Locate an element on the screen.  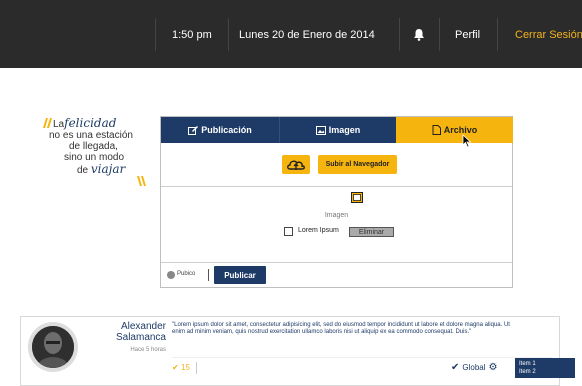
clock-time: 1:50 pm is located at coordinates (192, 35).